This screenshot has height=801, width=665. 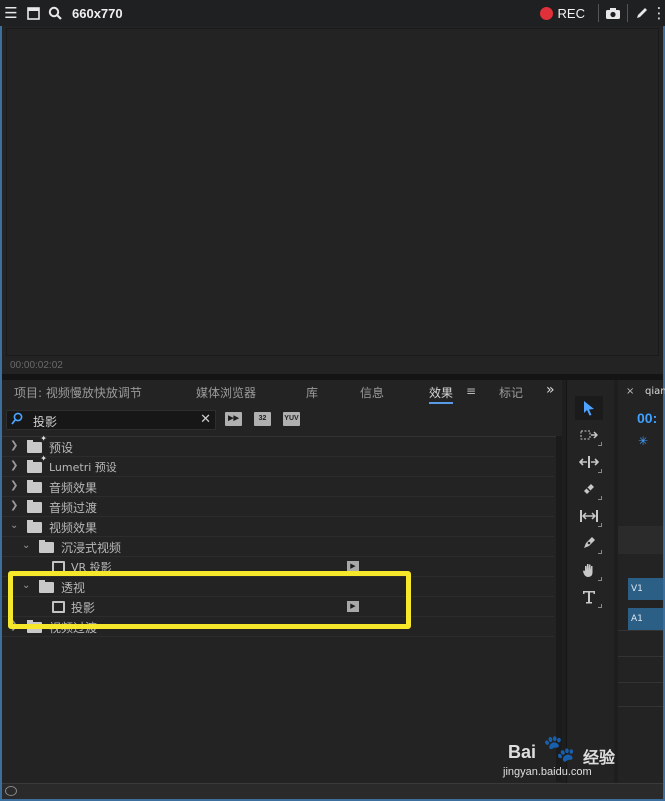 I want to click on pen-tool-icon, so click(x=589, y=543).